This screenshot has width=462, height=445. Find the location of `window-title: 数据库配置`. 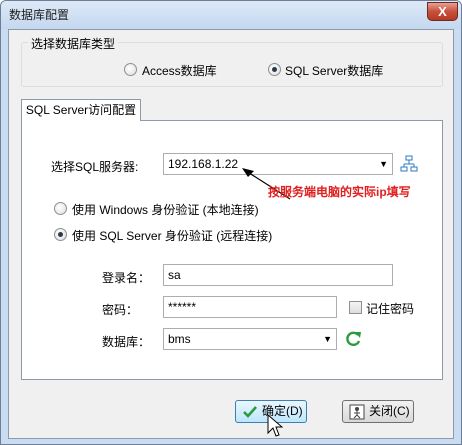

window-title: 数据库配置 is located at coordinates (39, 15).